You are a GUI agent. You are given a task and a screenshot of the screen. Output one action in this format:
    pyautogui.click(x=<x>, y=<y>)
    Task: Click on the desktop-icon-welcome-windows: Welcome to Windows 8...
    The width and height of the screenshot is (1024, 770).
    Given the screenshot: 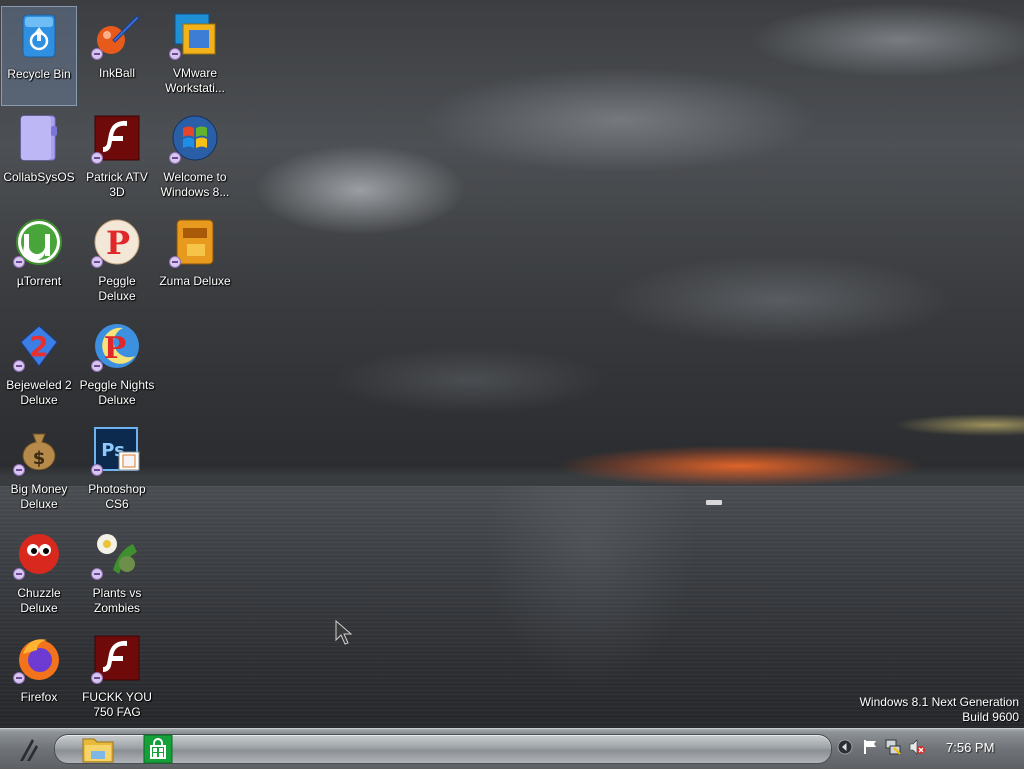 What is the action you would take?
    pyautogui.click(x=195, y=160)
    